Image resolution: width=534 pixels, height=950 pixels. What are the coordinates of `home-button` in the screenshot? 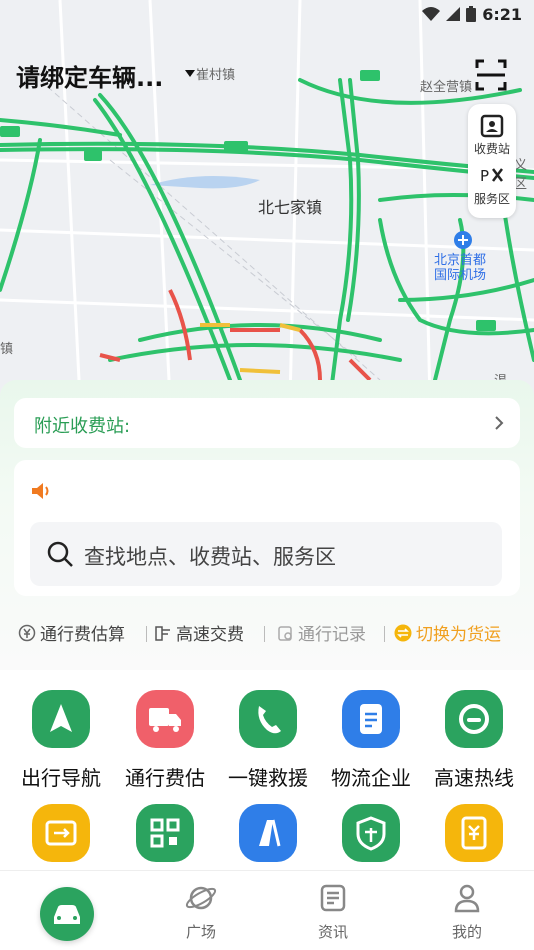 It's located at (67, 914).